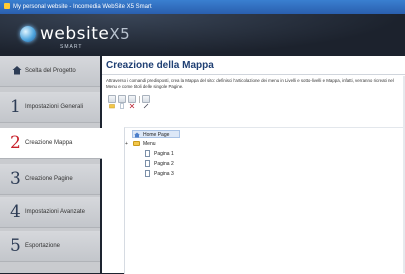  I want to click on sidebar-item-label: Creazione Mappa, so click(49, 143).